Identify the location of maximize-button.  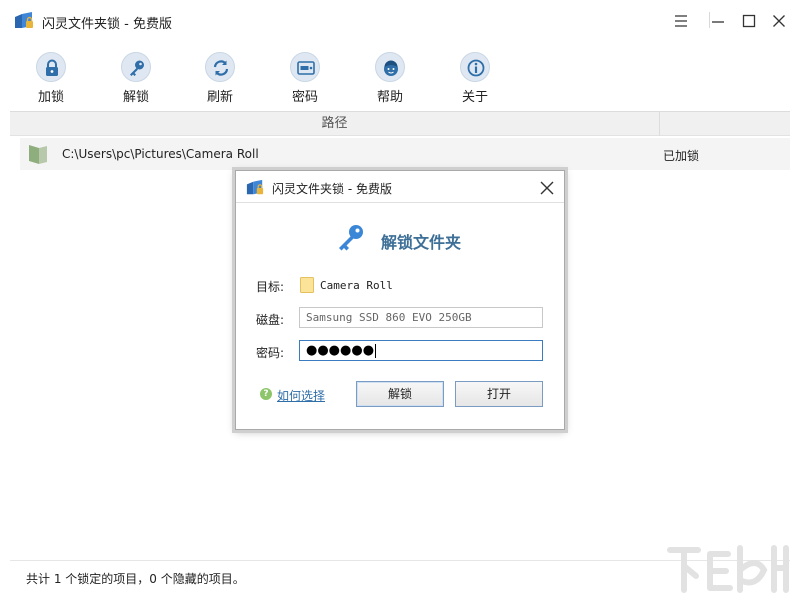
(749, 21).